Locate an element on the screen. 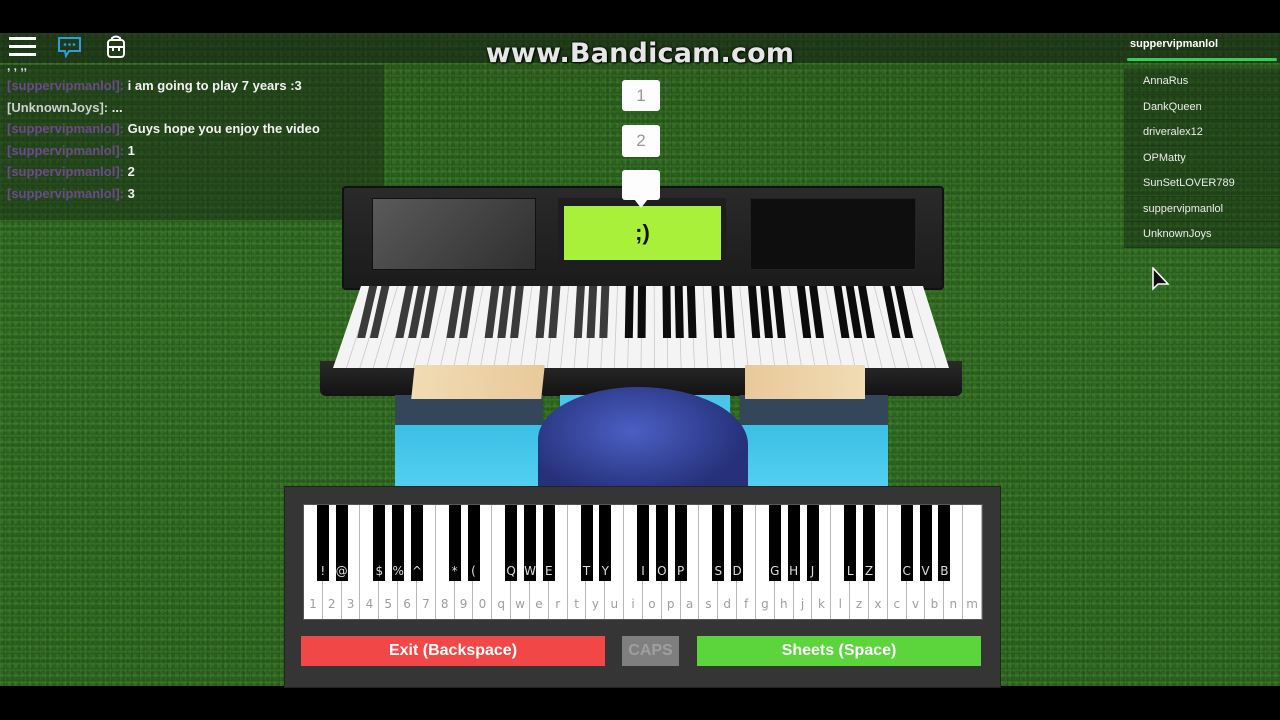 This screenshot has width=1280, height=720. chat-text: i am going to play 7 years :3 is located at coordinates (214, 85).